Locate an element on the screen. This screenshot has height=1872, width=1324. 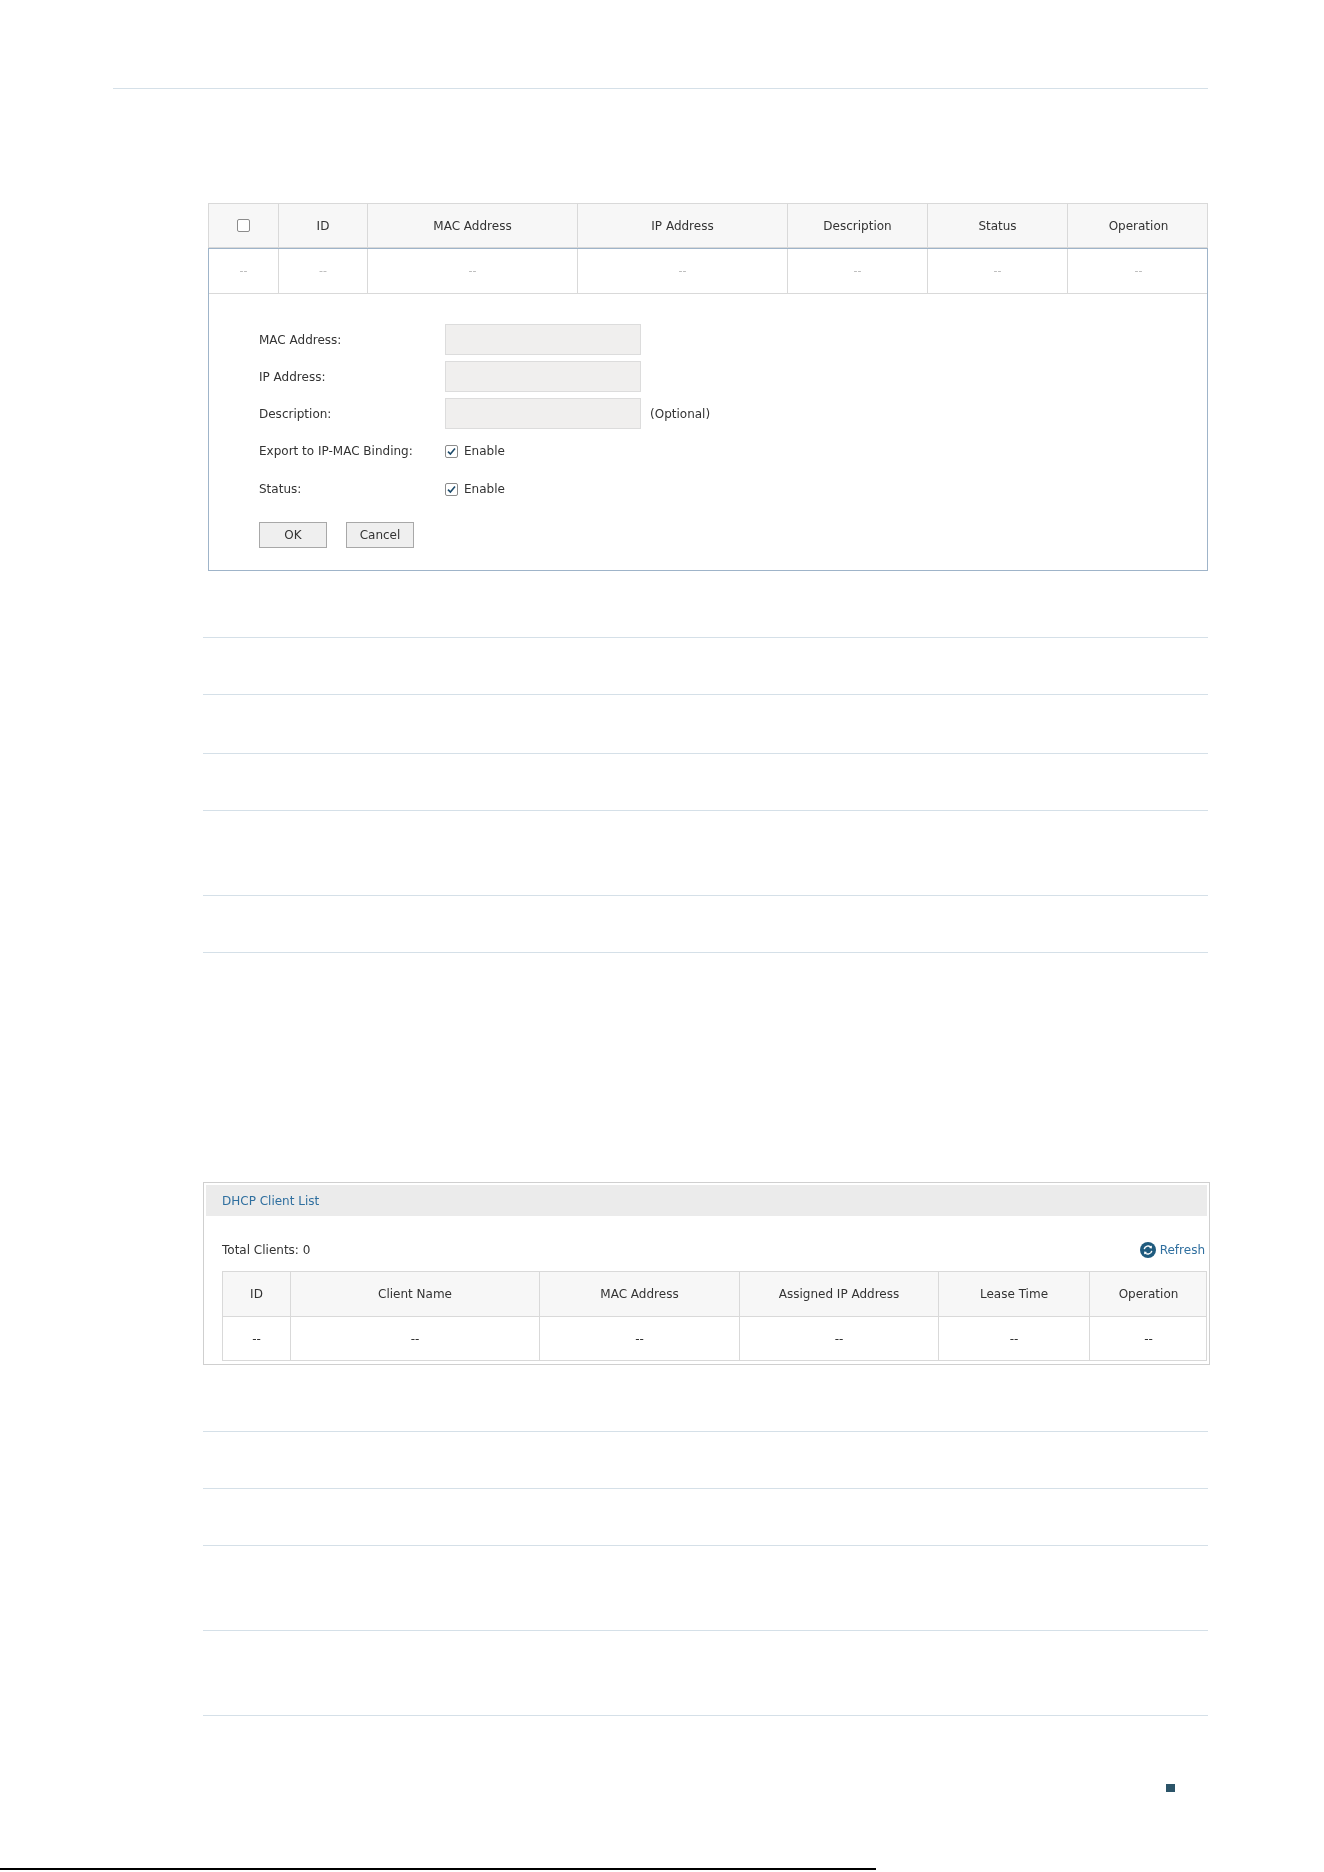
refresh-icon is located at coordinates (1147, 1250).